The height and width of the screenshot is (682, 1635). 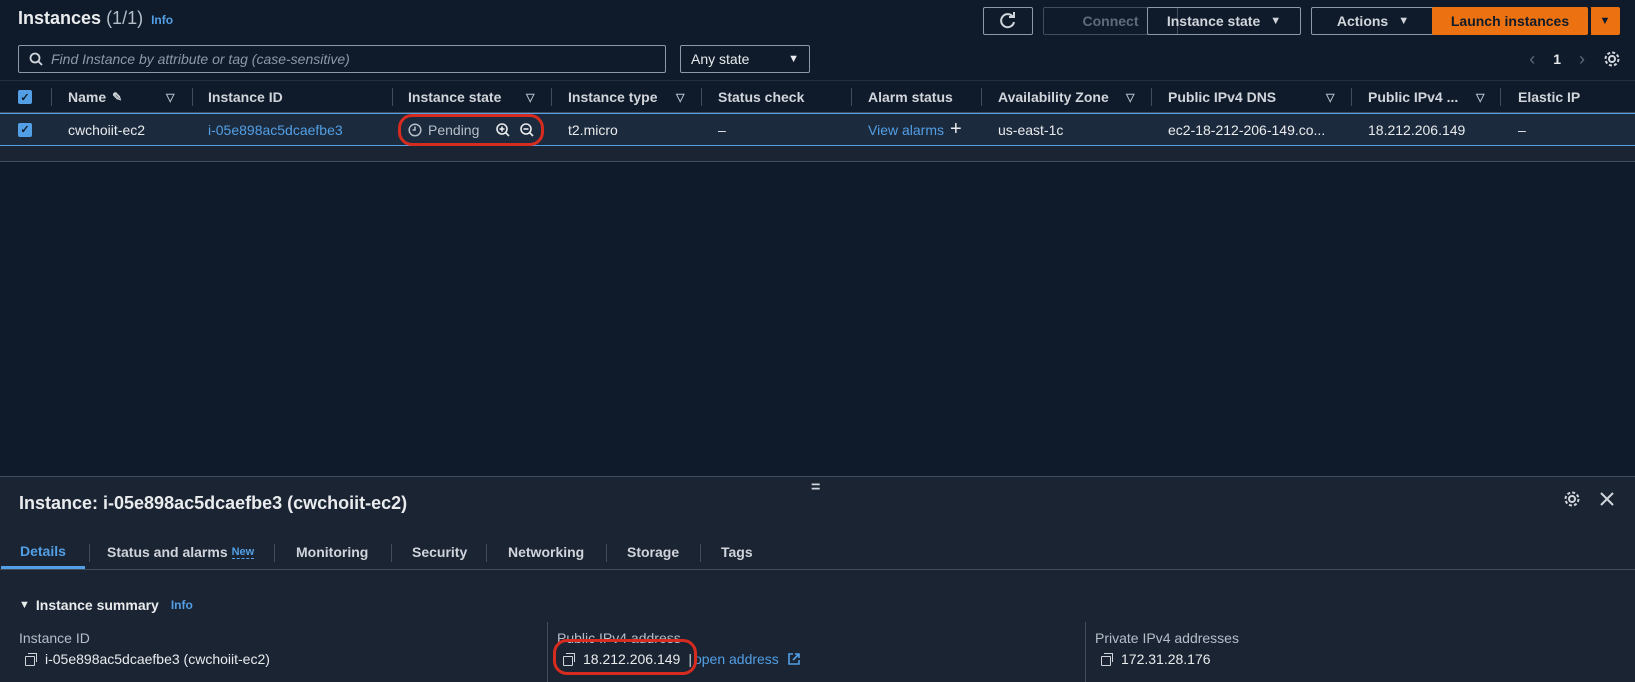 What do you see at coordinates (736, 659) in the screenshot?
I see `open-address-link: open address` at bounding box center [736, 659].